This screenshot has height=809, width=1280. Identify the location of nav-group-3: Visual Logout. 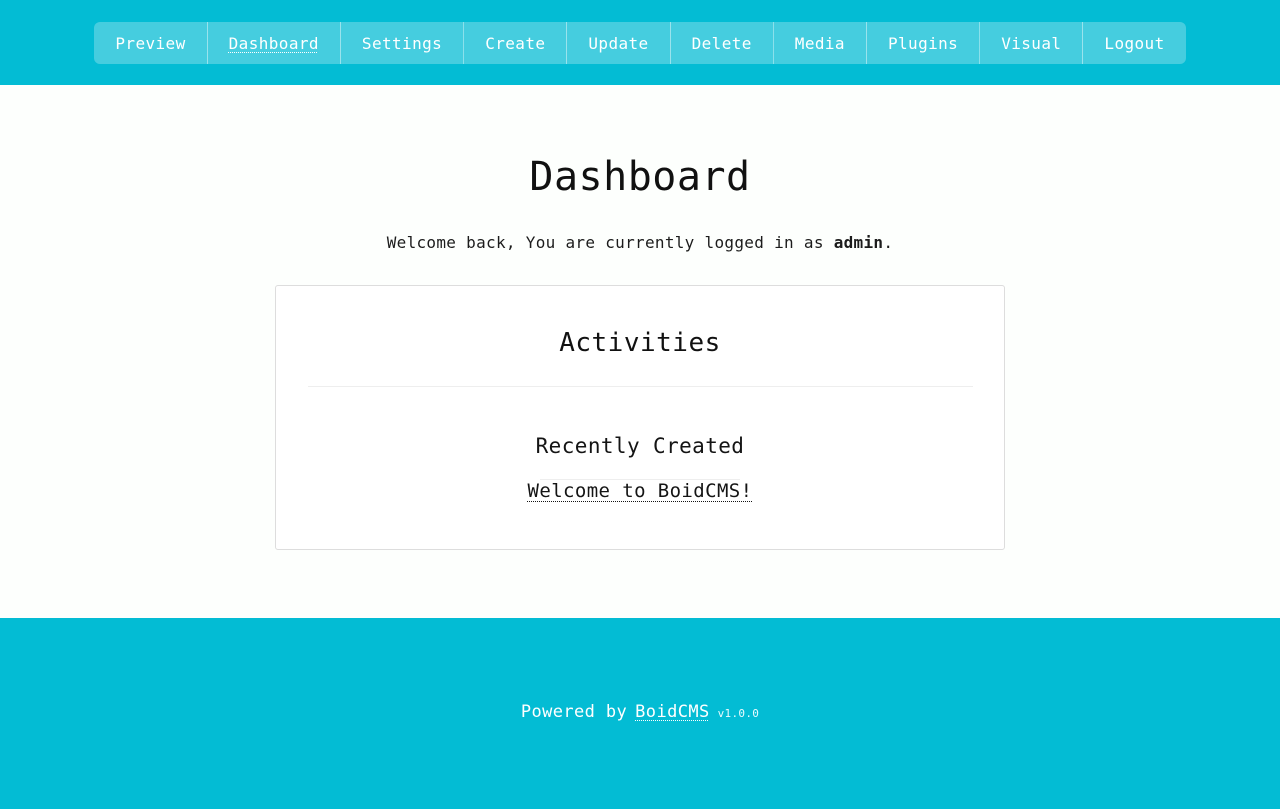
(1083, 43).